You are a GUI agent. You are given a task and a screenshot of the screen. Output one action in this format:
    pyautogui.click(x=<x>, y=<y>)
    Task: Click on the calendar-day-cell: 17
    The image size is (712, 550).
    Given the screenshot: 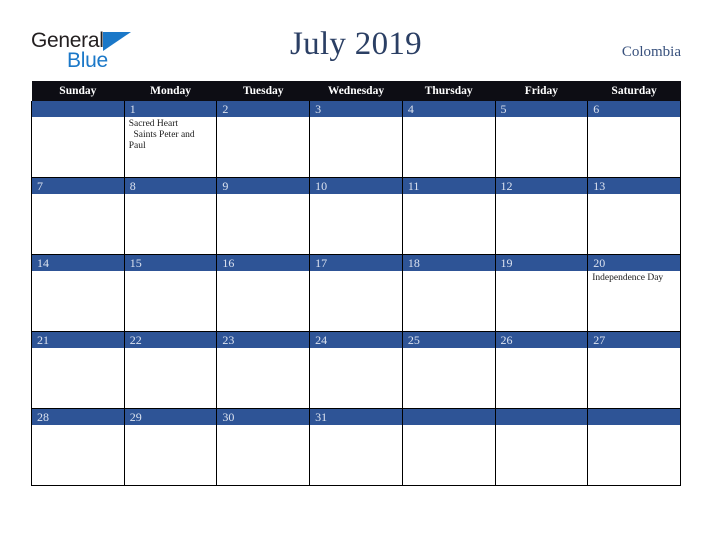 What is the action you would take?
    pyautogui.click(x=356, y=293)
    